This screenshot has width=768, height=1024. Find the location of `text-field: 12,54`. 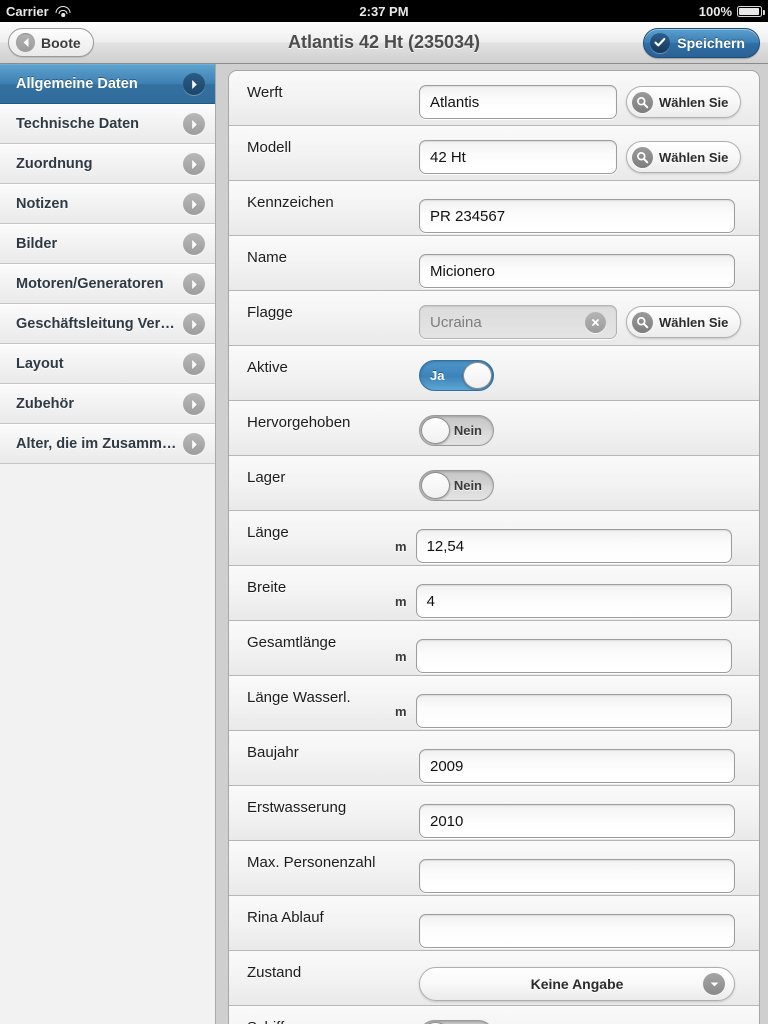

text-field: 12,54 is located at coordinates (573, 546).